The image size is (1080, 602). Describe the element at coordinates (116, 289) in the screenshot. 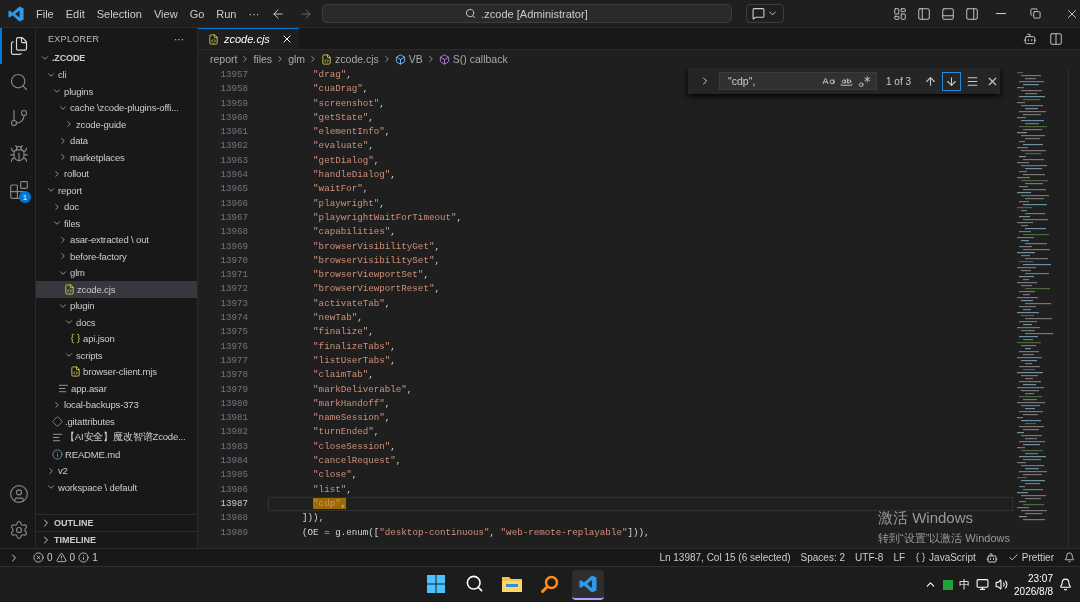

I see `tree-item: zcode.cjs` at that location.